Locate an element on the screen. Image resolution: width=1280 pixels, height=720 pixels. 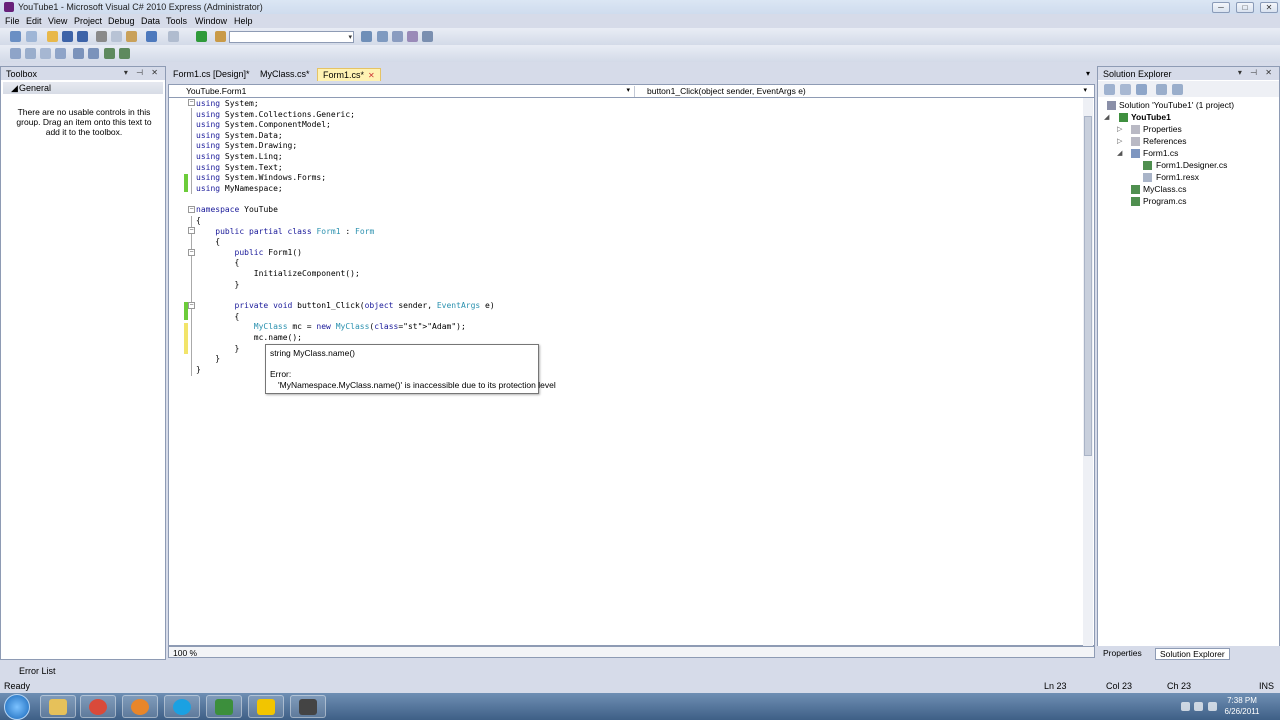
skype-task-button is located at coordinates (182, 706).